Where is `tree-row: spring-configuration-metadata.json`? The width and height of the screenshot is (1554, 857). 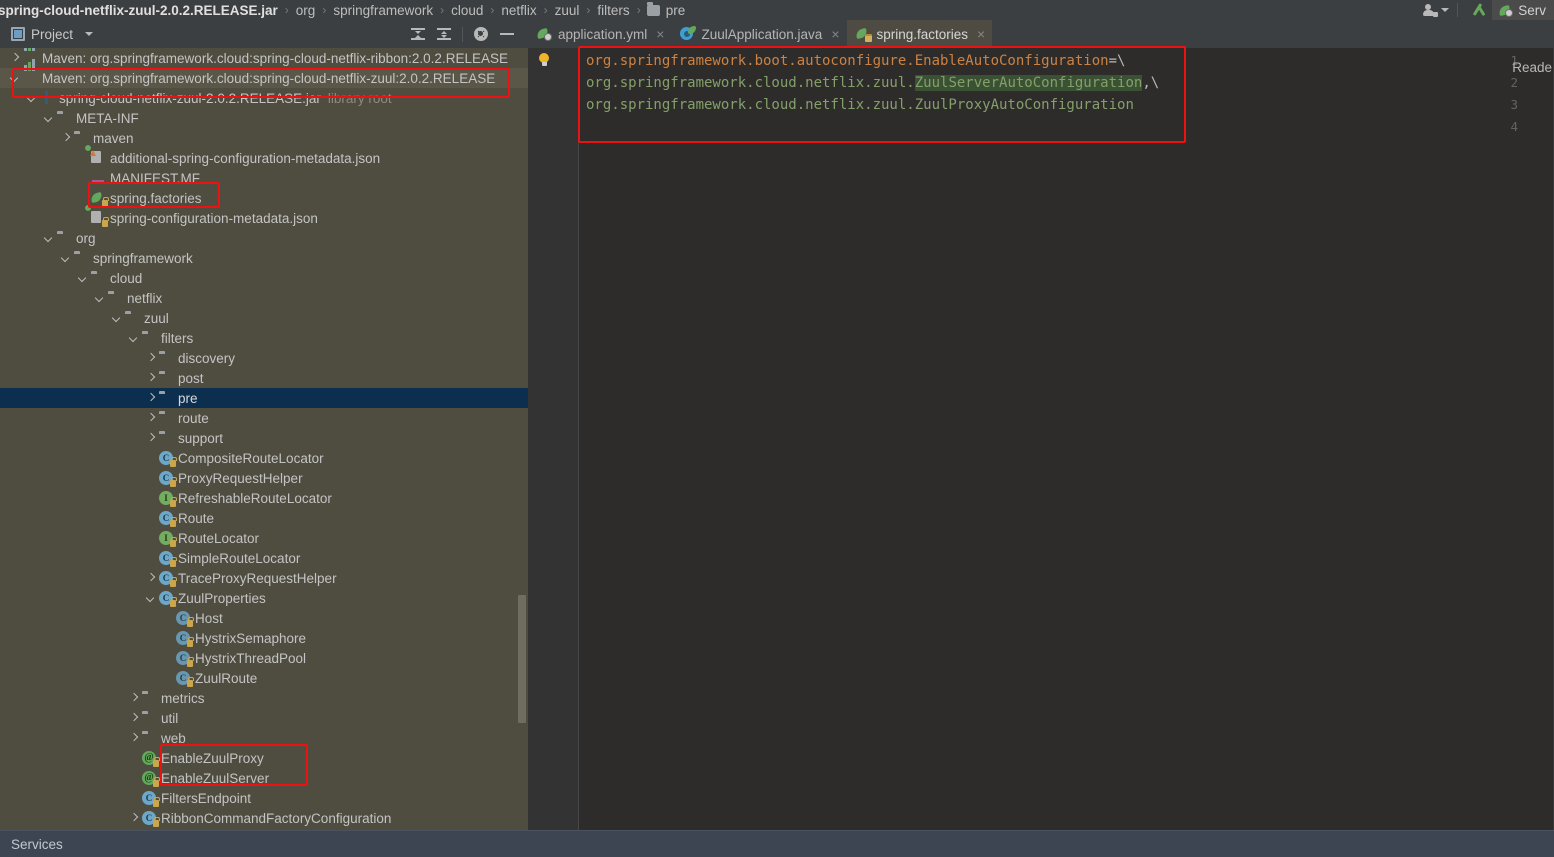
tree-row: spring-configuration-metadata.json is located at coordinates (264, 215).